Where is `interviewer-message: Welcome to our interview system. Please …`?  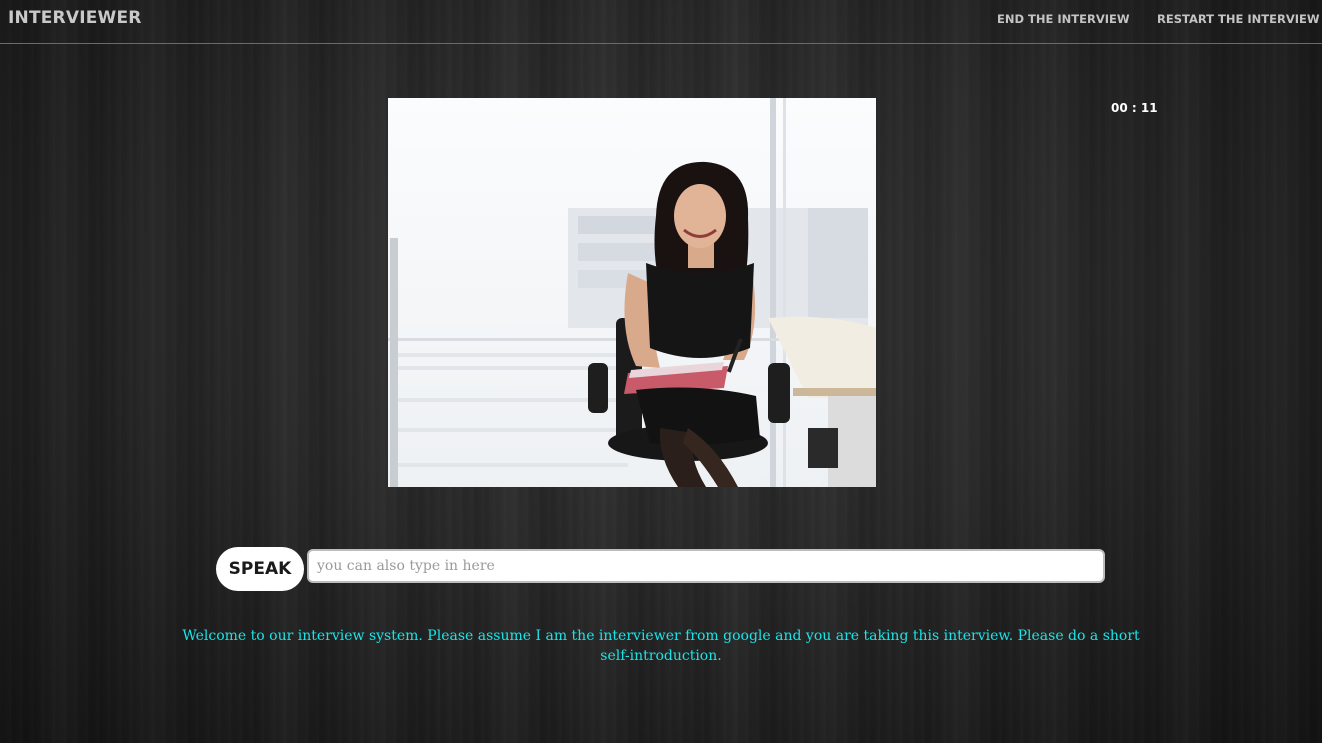 interviewer-message: Welcome to our interview system. Please … is located at coordinates (661, 646).